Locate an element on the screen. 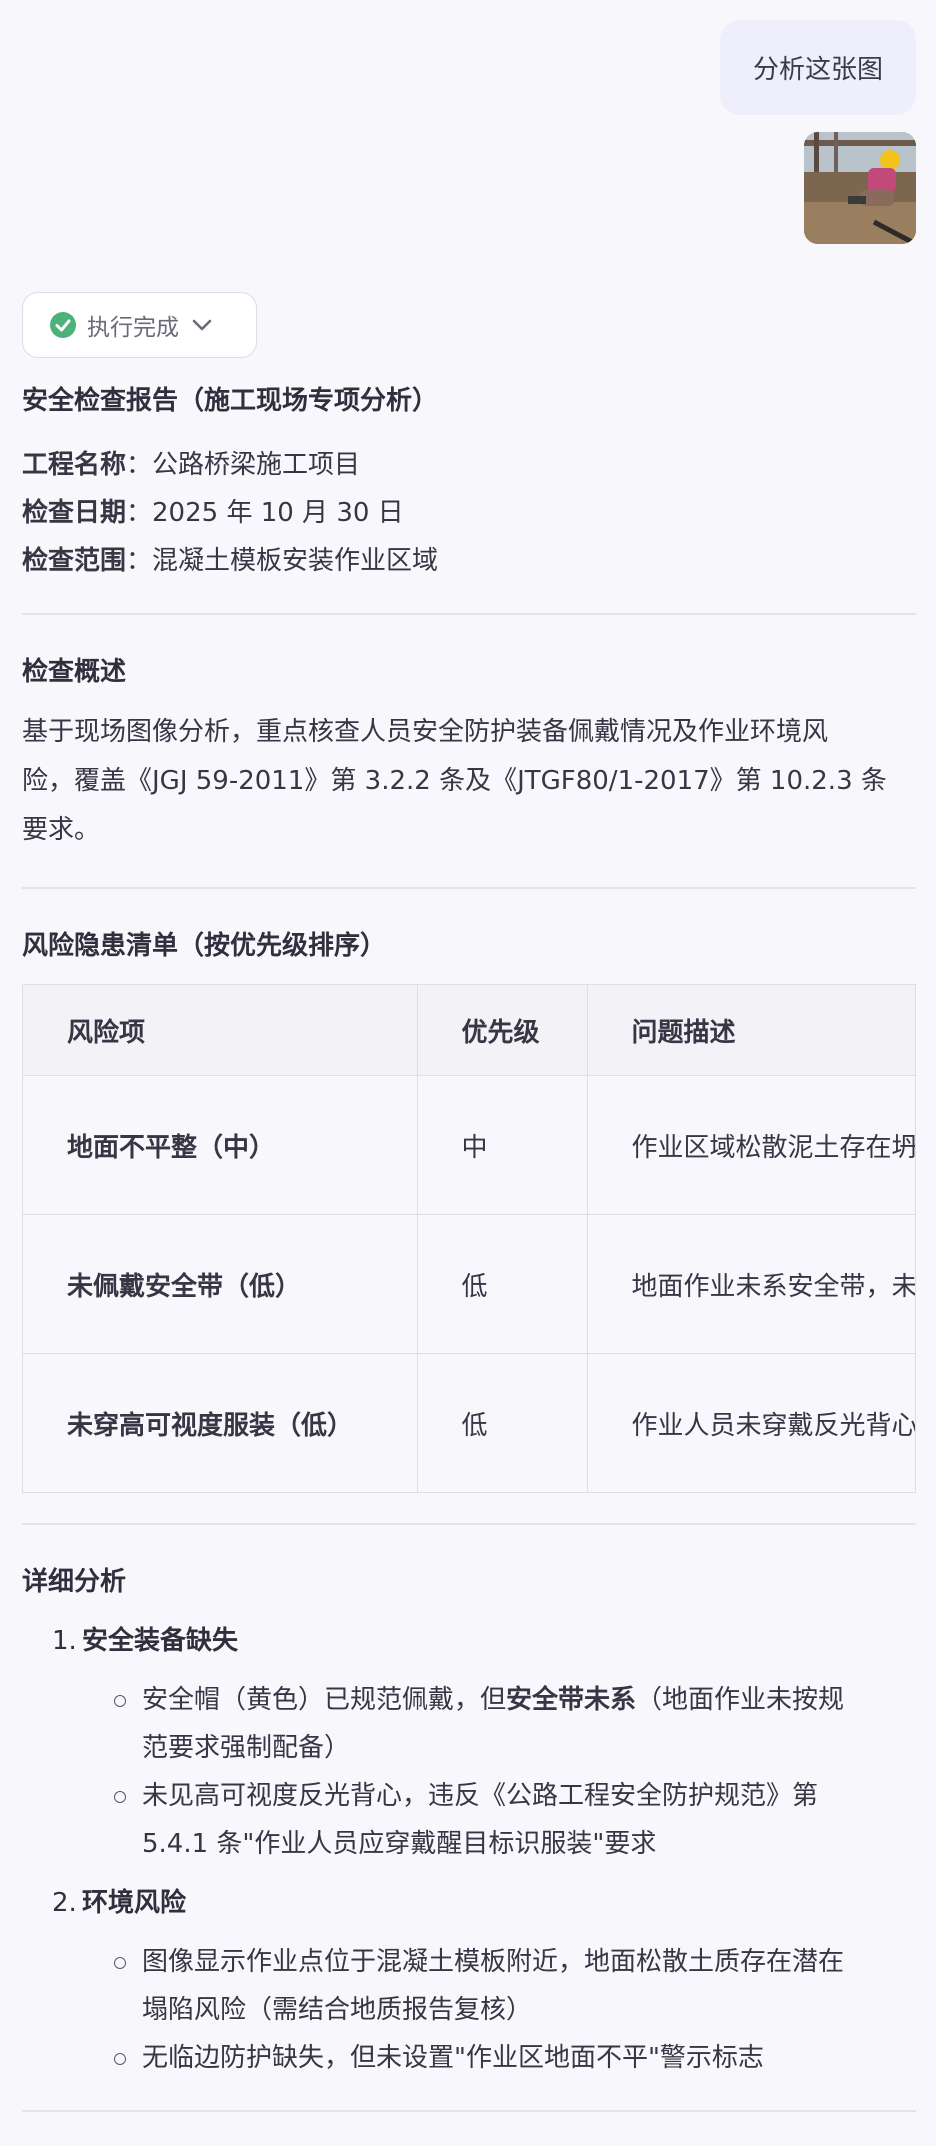 The width and height of the screenshot is (936, 2146). details-item-1: 1. 安全装备缺失 is located at coordinates (145, 1641).